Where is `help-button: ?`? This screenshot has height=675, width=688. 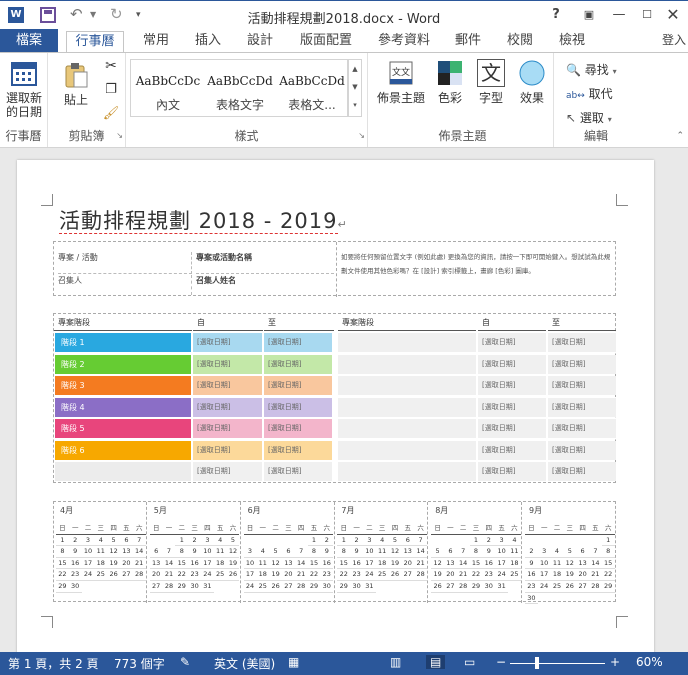 help-button: ? is located at coordinates (556, 15).